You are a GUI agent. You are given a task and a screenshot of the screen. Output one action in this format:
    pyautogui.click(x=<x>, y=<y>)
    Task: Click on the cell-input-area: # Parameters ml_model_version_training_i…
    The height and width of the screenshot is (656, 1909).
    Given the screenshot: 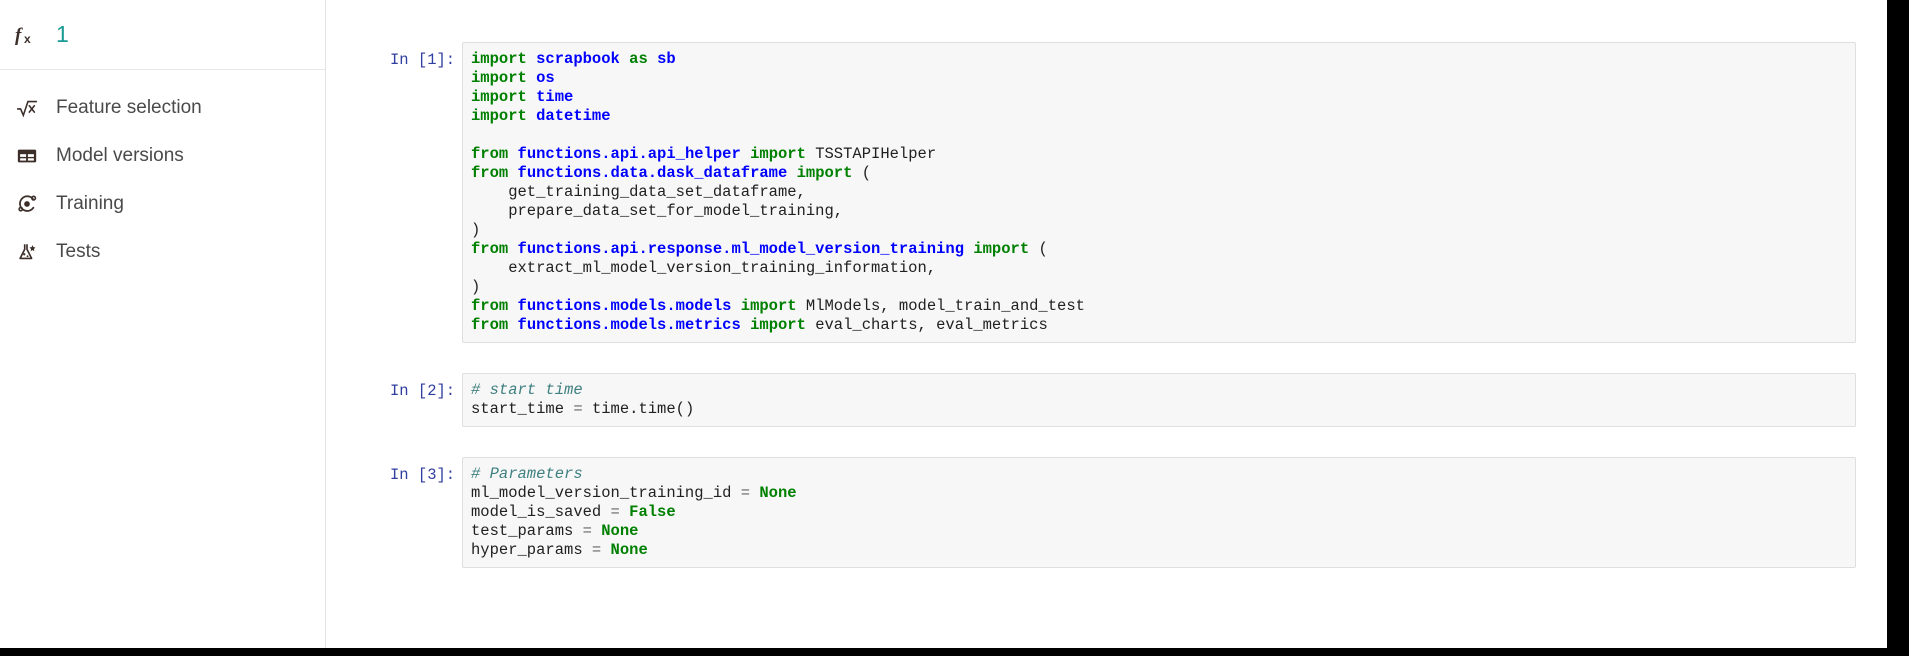 What is the action you would take?
    pyautogui.click(x=1159, y=512)
    